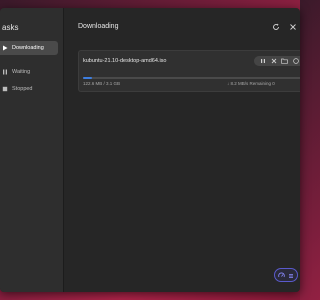 This screenshot has width=320, height=300. I want to click on speedometer-icon, so click(281, 275).